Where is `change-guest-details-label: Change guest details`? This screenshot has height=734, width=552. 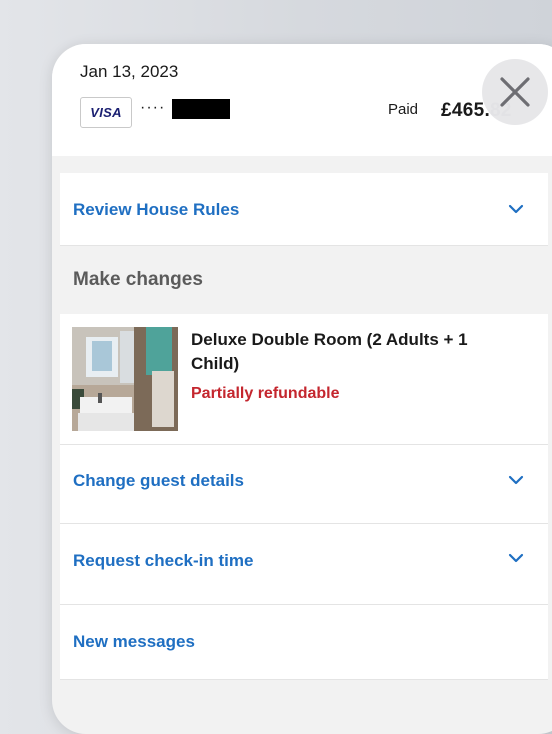
change-guest-details-label: Change guest details is located at coordinates (158, 480).